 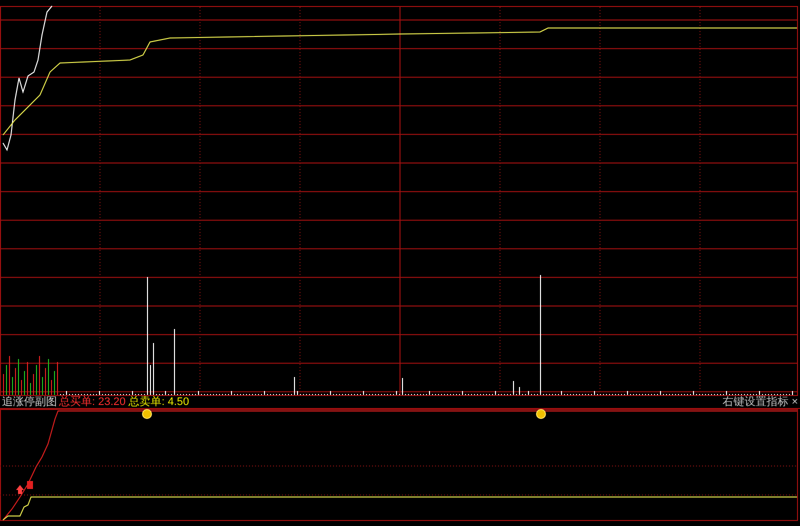 I want to click on indicator-hint: 右键设置指标, so click(x=755, y=402).